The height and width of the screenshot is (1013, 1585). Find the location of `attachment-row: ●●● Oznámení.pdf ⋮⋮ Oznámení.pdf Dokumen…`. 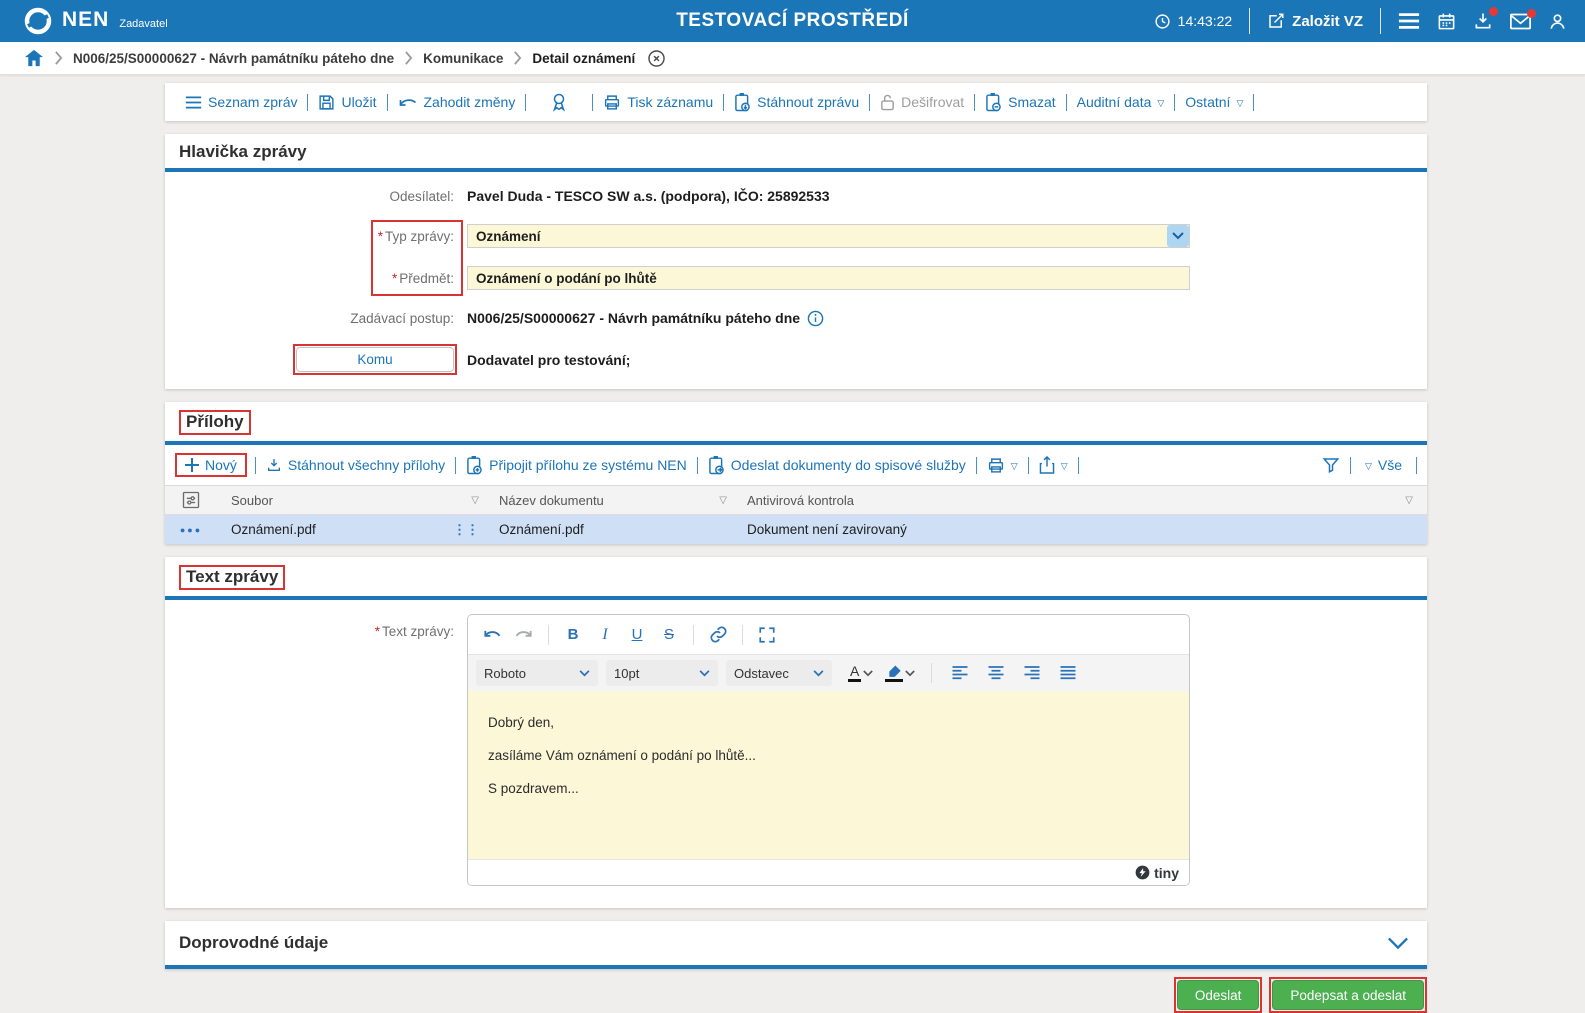

attachment-row: ●●● Oznámení.pdf ⋮⋮ Oznámení.pdf Dokumen… is located at coordinates (796, 529).